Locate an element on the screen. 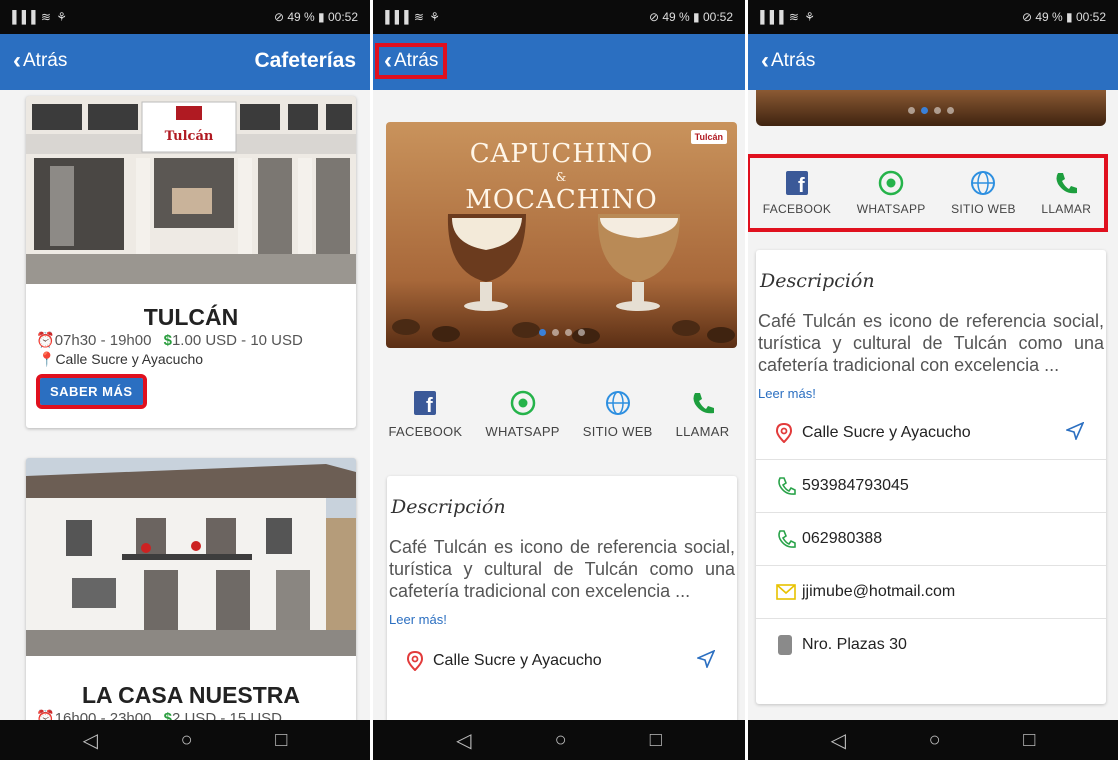 The image size is (1118, 760). cafe-address: Calle Sucre y Ayacucho is located at coordinates (129, 359).